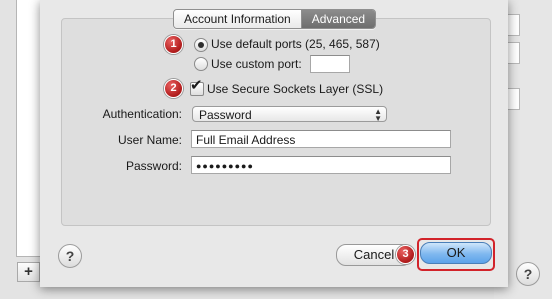  What do you see at coordinates (378, 115) in the screenshot?
I see `up-down-arrows-icon: ▲ ▼` at bounding box center [378, 115].